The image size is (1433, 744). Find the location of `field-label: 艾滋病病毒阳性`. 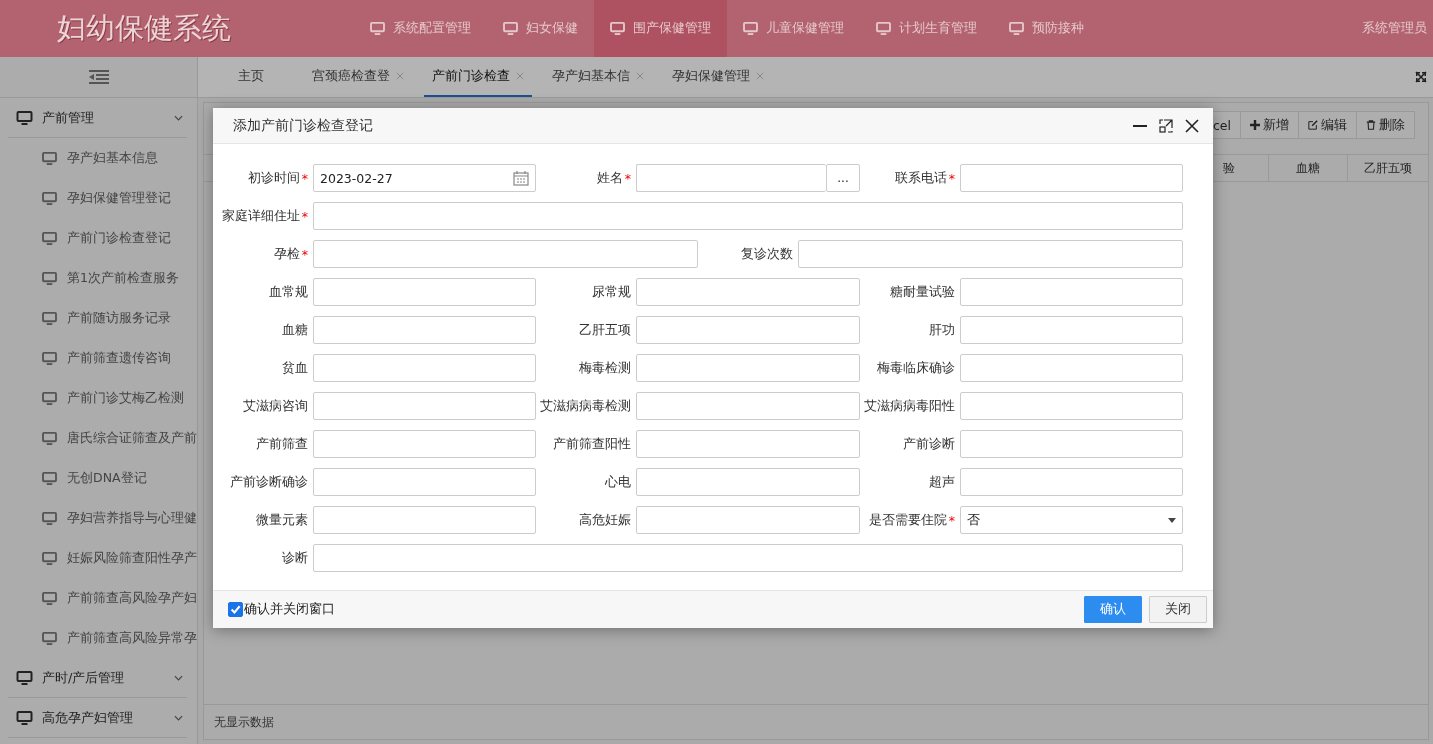

field-label: 艾滋病病毒阳性 is located at coordinates (909, 406).